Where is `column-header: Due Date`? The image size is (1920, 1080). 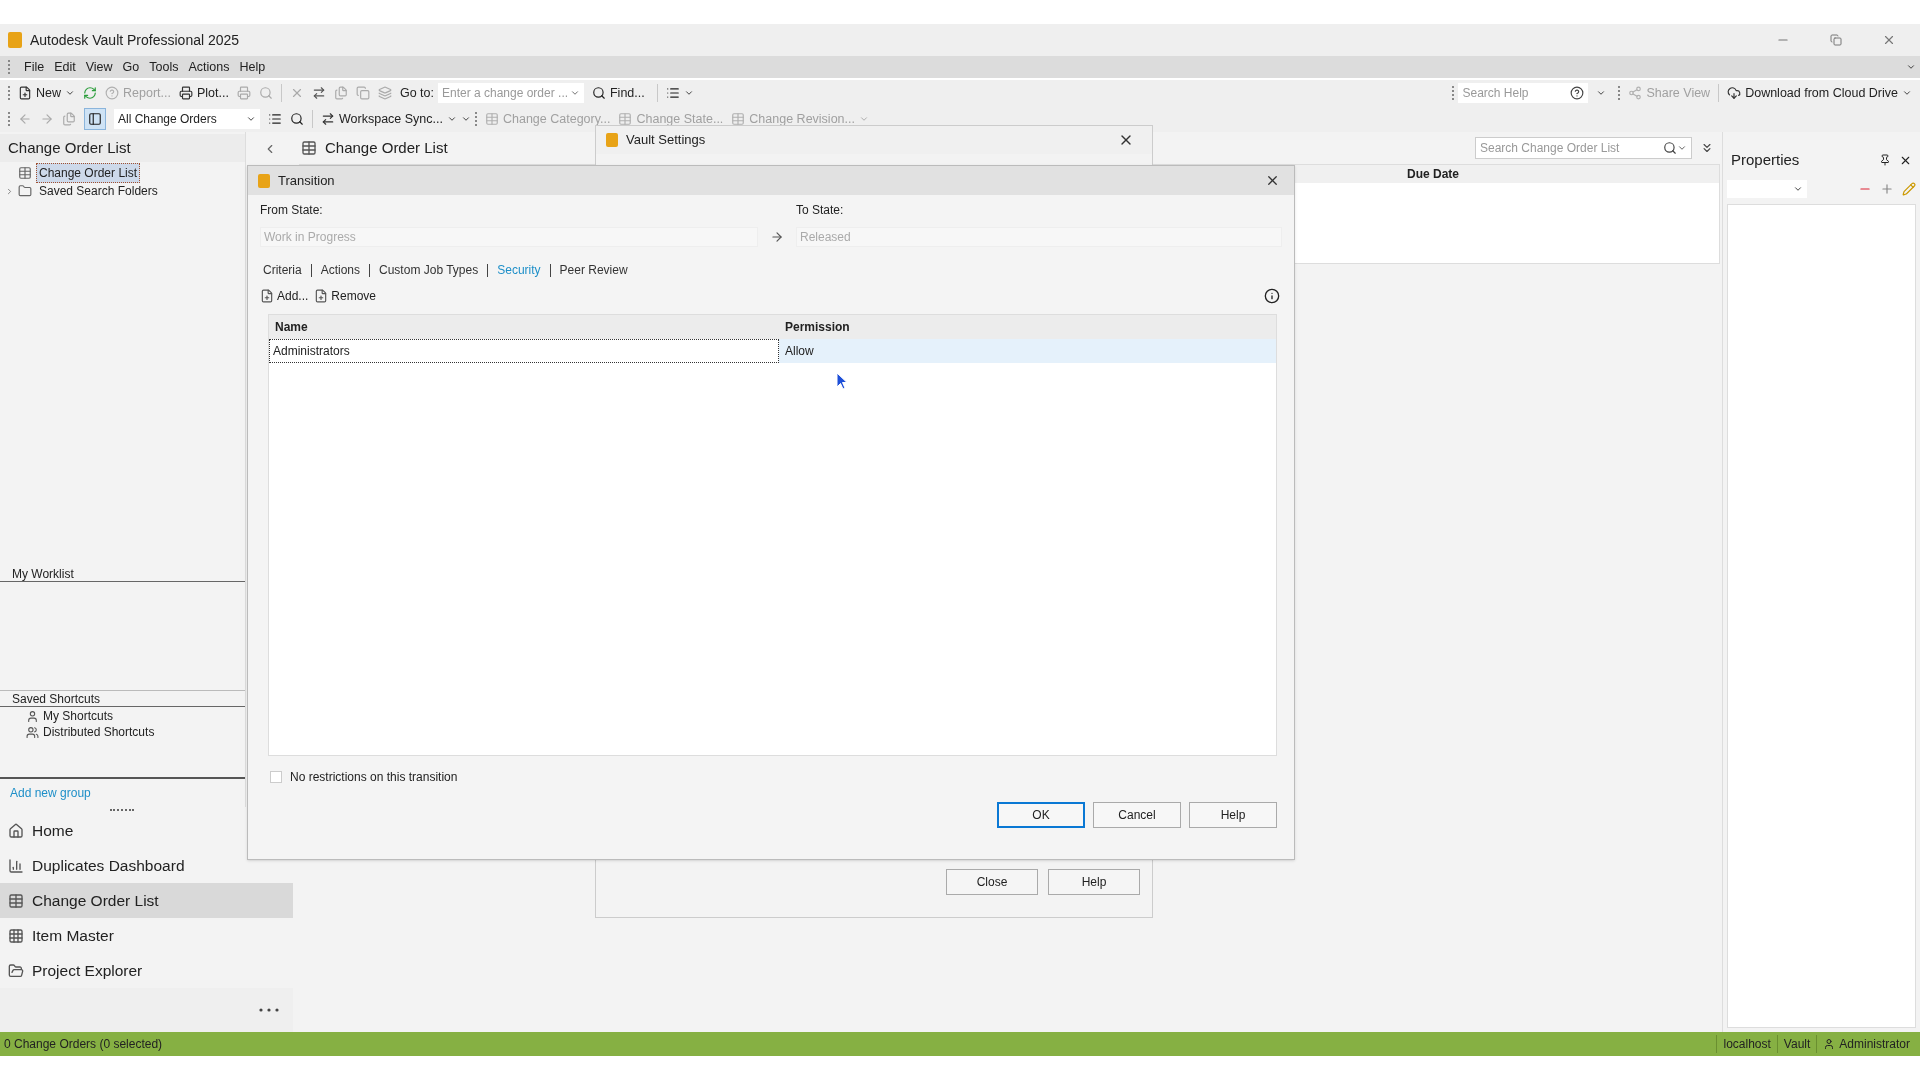
column-header: Due Date is located at coordinates (1433, 174).